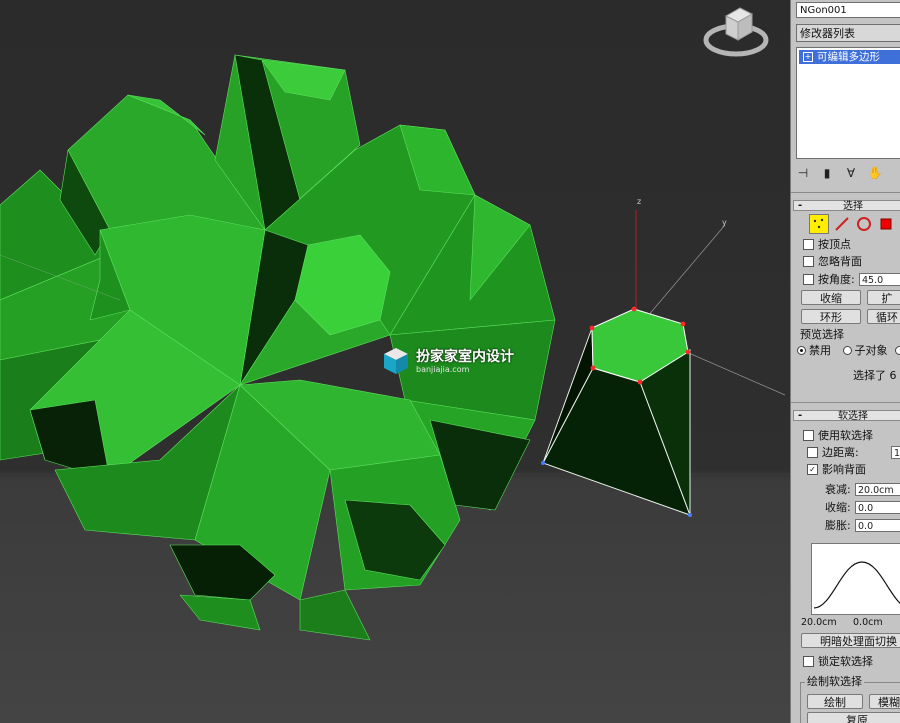 This screenshot has height=723, width=900. I want to click on curve-label-mid: 0.0cm, so click(868, 622).